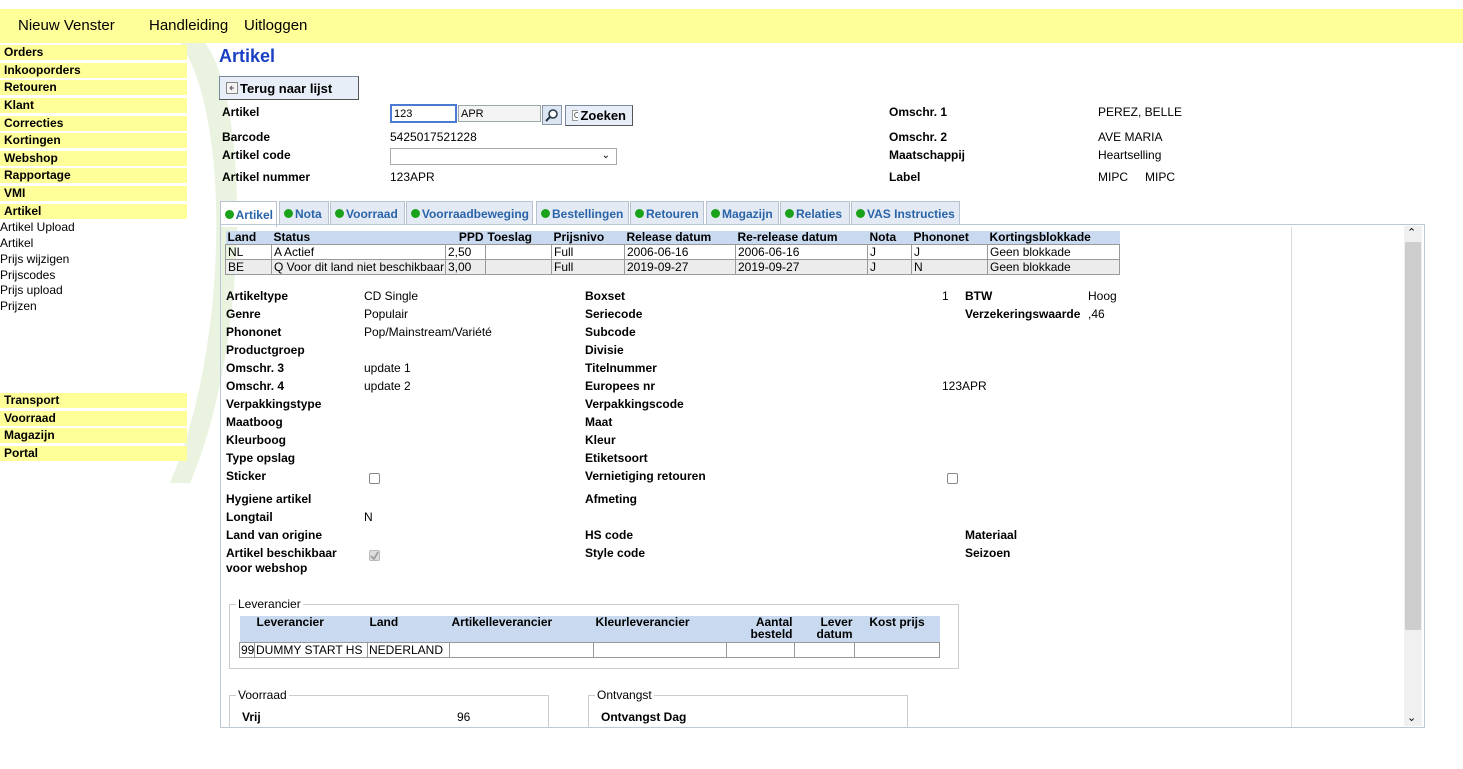 This screenshot has height=769, width=1463. What do you see at coordinates (645, 476) in the screenshot?
I see `vernietiging-label: Vernietiging retouren` at bounding box center [645, 476].